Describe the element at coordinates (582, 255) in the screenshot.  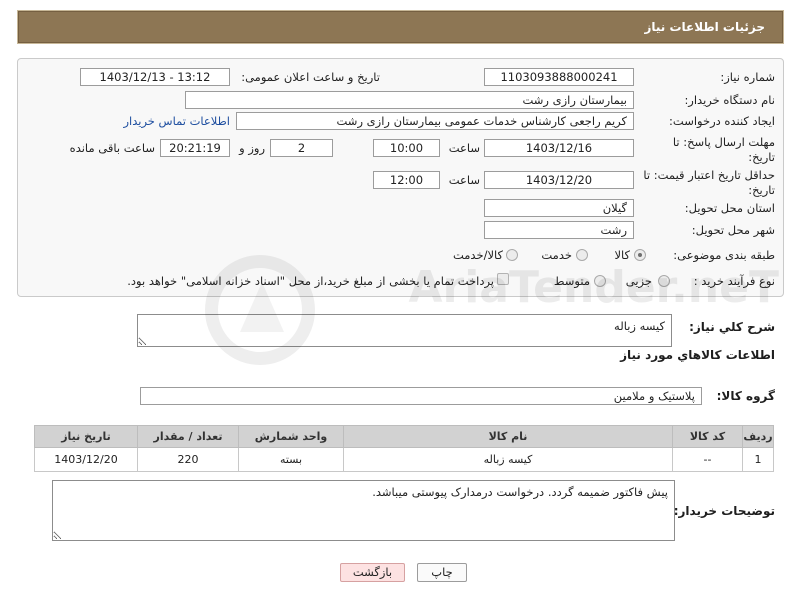
I see `category-radio-service` at that location.